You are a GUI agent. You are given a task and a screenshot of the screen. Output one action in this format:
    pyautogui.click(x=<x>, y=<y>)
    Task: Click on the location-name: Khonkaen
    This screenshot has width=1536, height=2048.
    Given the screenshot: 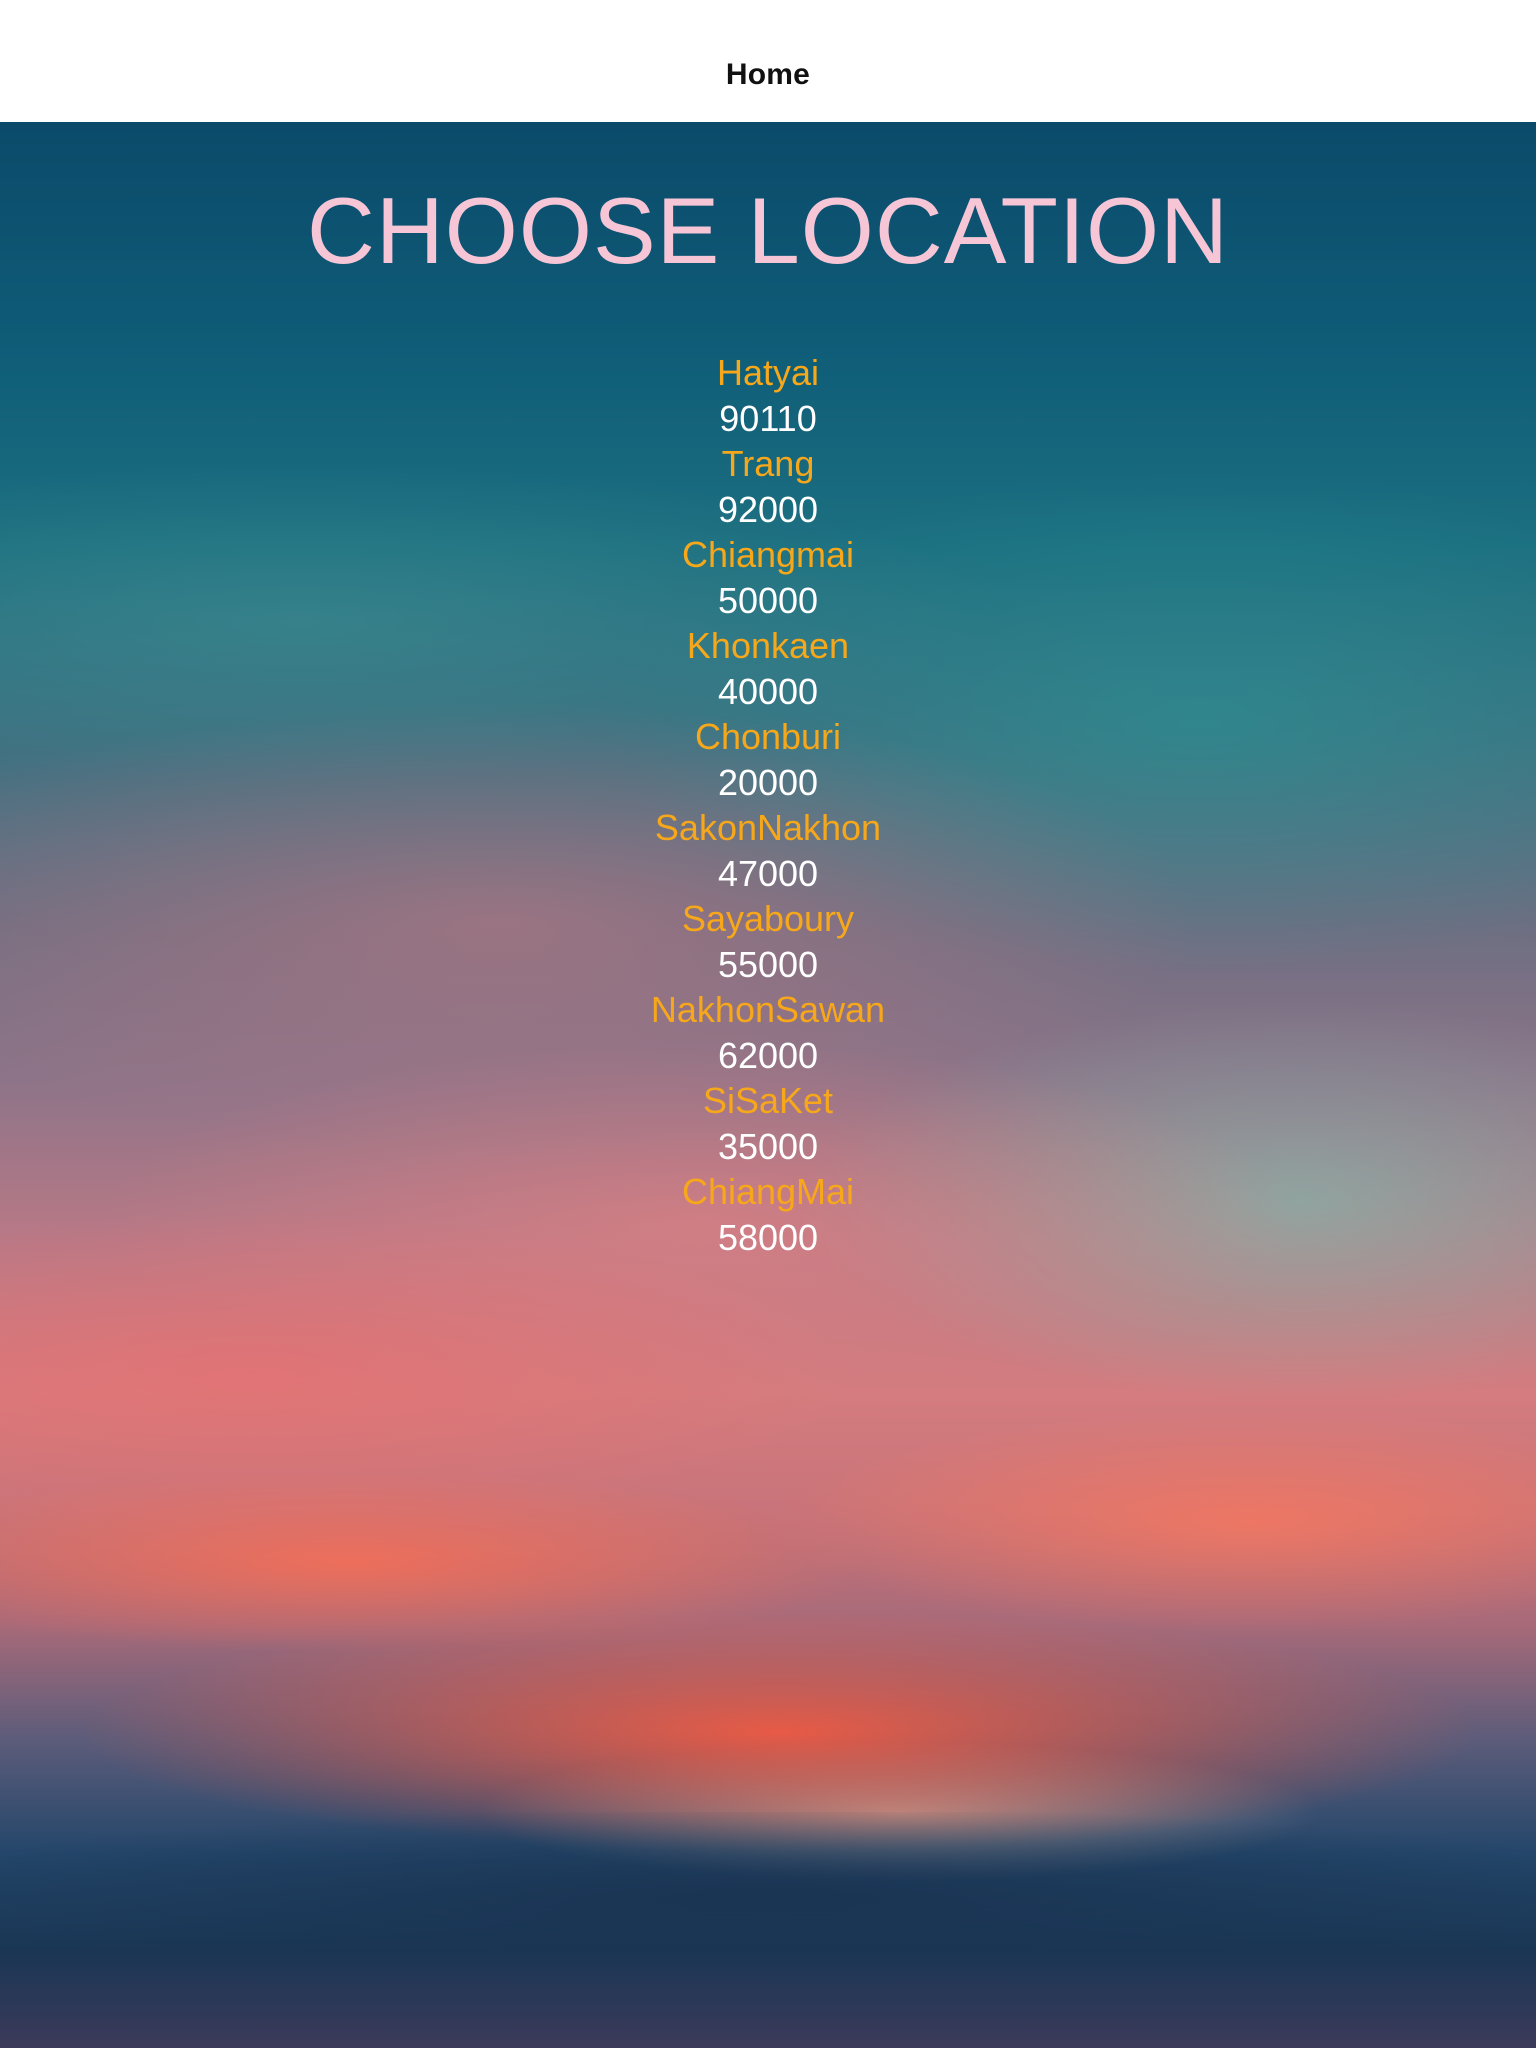 What is the action you would take?
    pyautogui.click(x=768, y=646)
    